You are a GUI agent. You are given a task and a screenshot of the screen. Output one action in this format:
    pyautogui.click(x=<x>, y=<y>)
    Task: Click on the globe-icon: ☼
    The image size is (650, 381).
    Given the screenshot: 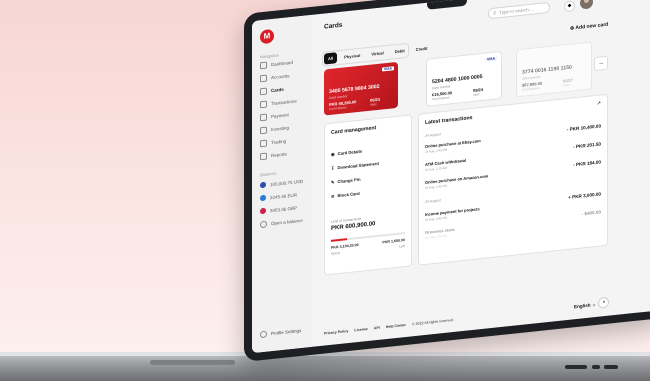 What is the action you would take?
    pyautogui.click(x=594, y=304)
    